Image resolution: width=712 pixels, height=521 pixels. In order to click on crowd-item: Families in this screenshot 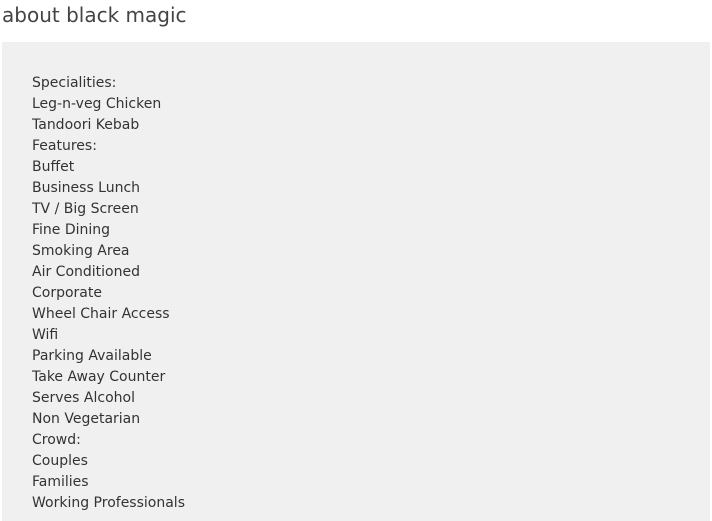, I will do `click(60, 482)`.